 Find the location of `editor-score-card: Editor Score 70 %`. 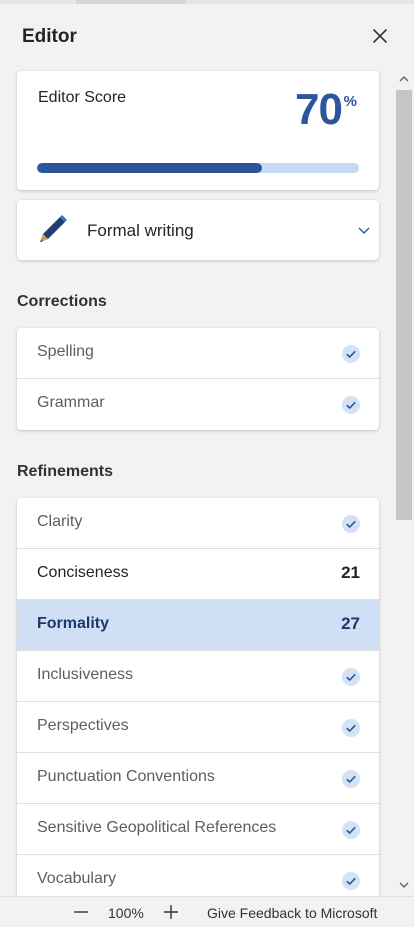

editor-score-card: Editor Score 70 % is located at coordinates (198, 130).